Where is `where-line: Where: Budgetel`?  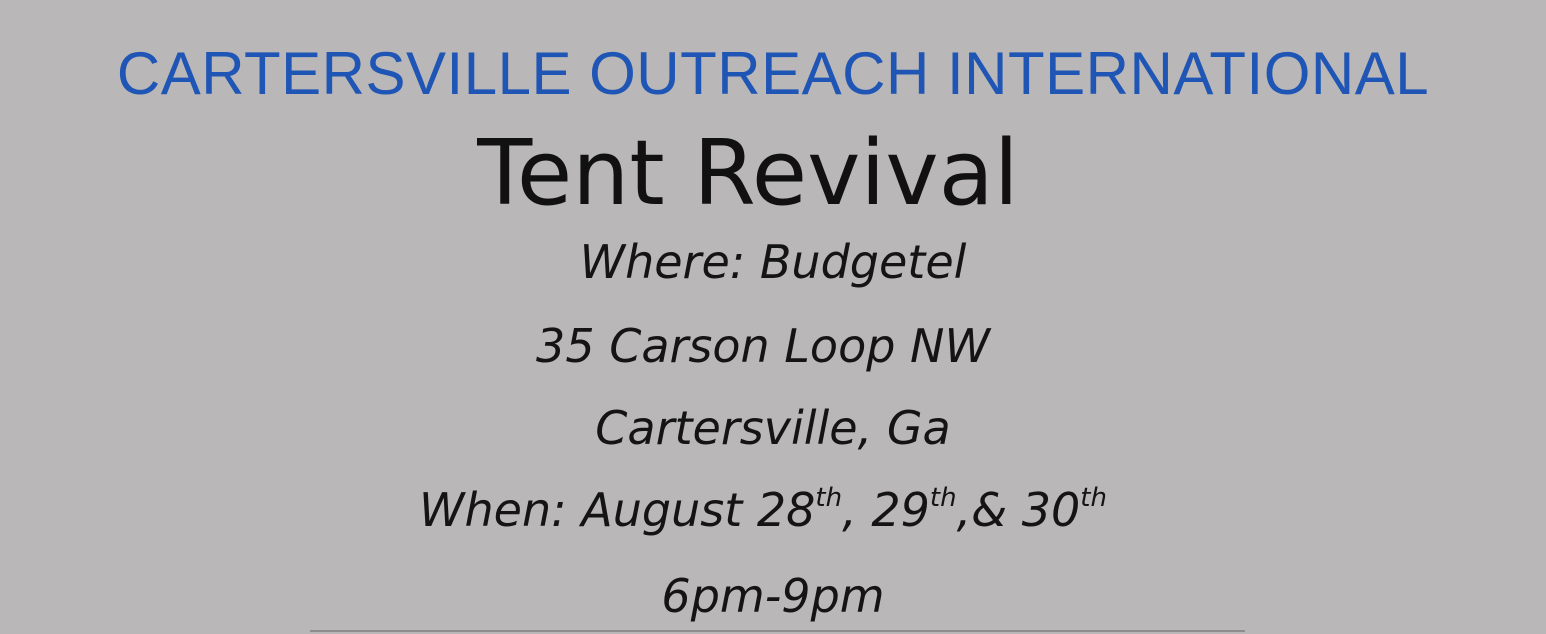 where-line: Where: Budgetel is located at coordinates (773, 262).